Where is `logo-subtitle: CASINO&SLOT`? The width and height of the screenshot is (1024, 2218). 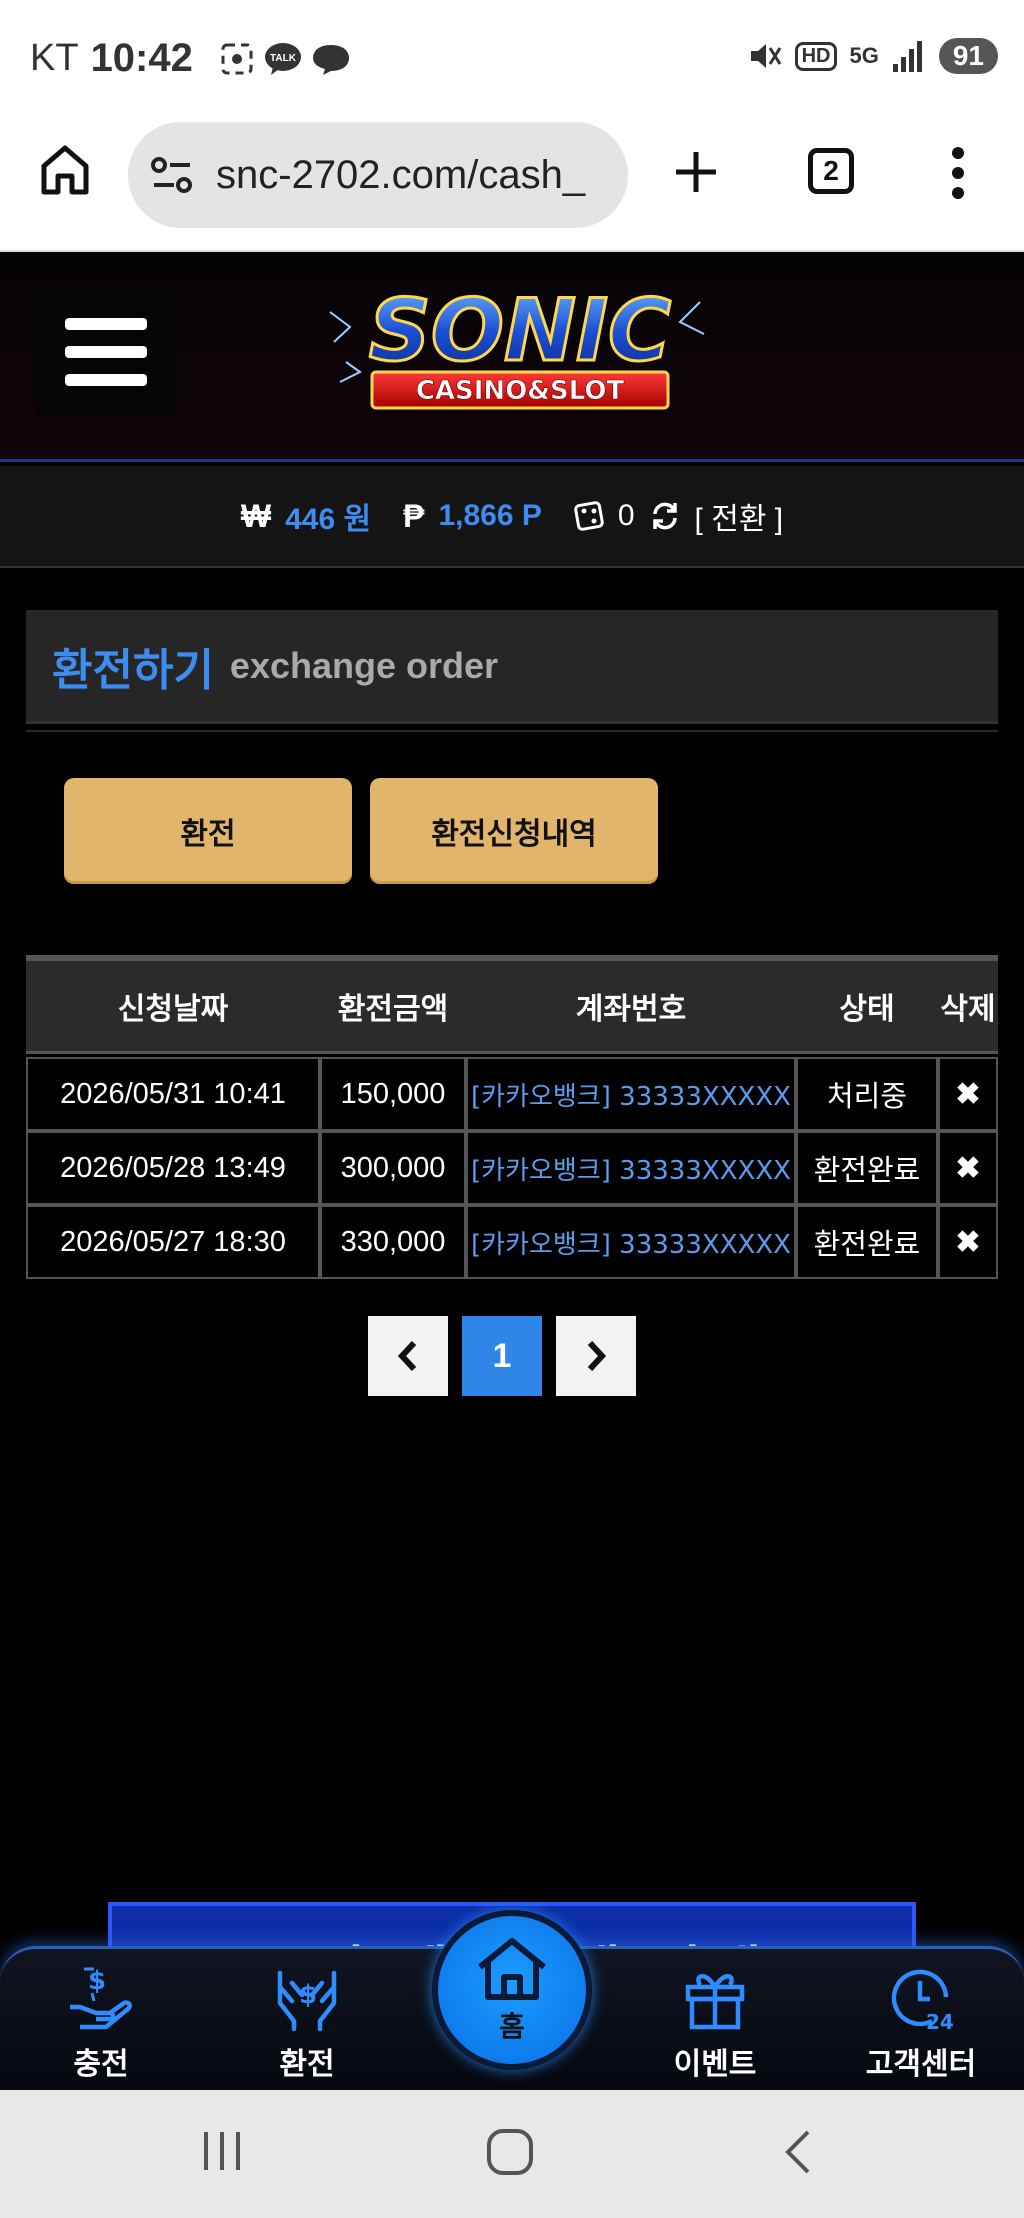
logo-subtitle: CASINO&SLOT is located at coordinates (520, 391).